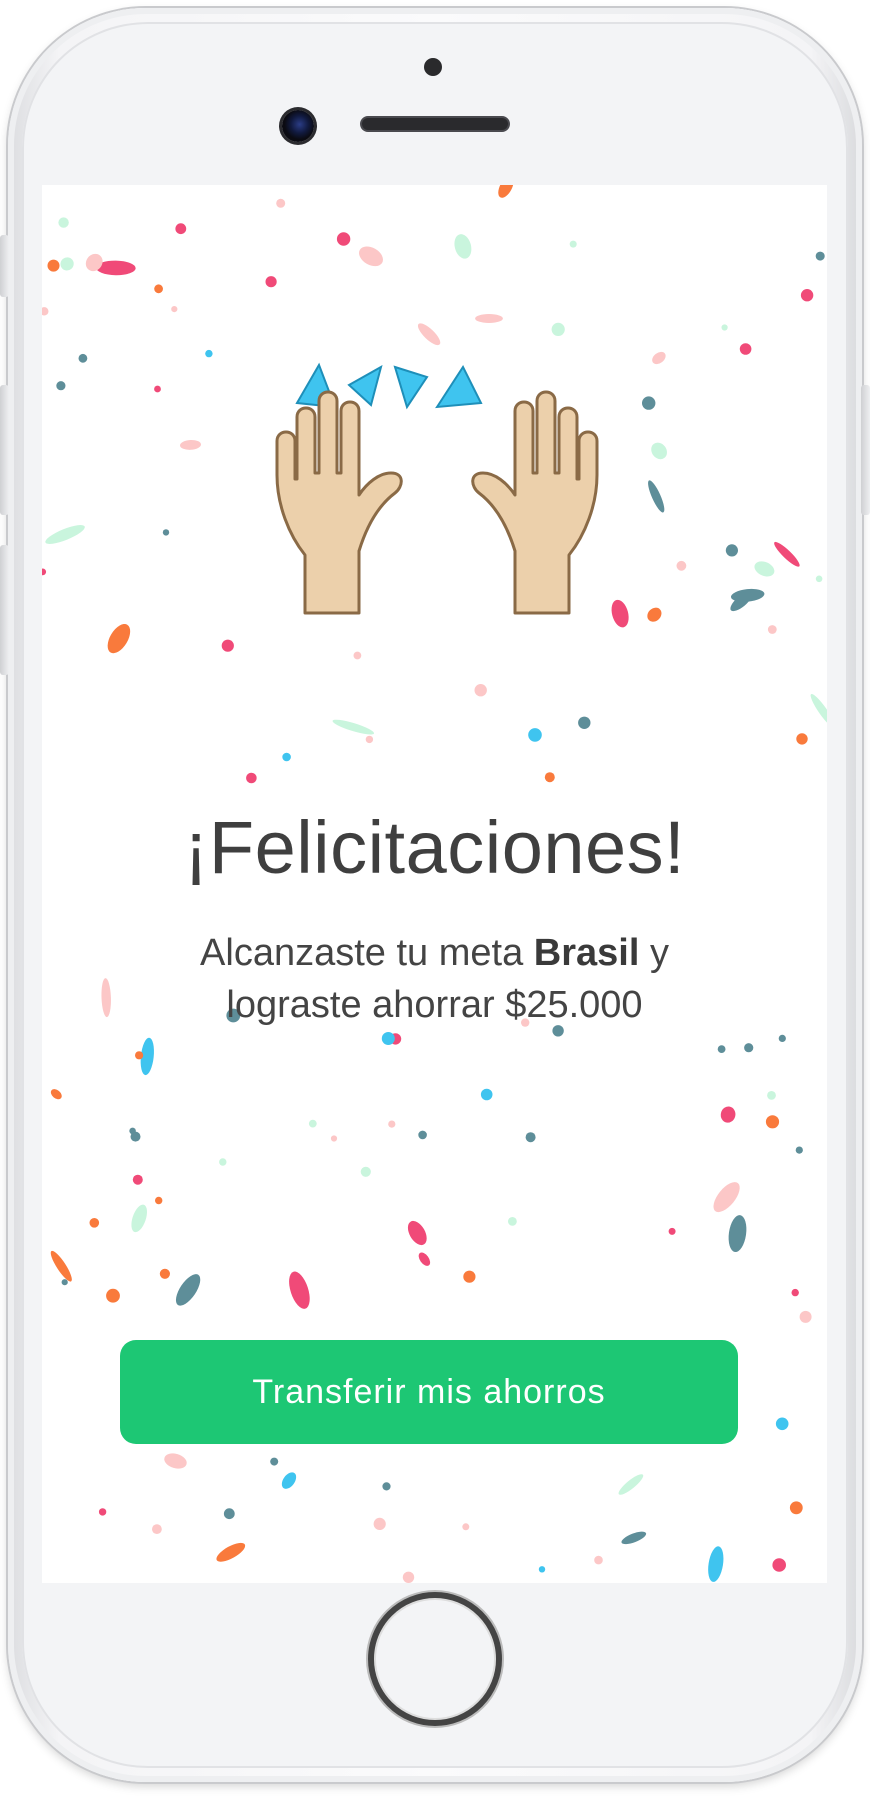 This screenshot has height=1801, width=870. What do you see at coordinates (4, 450) in the screenshot?
I see `volume-up-button` at bounding box center [4, 450].